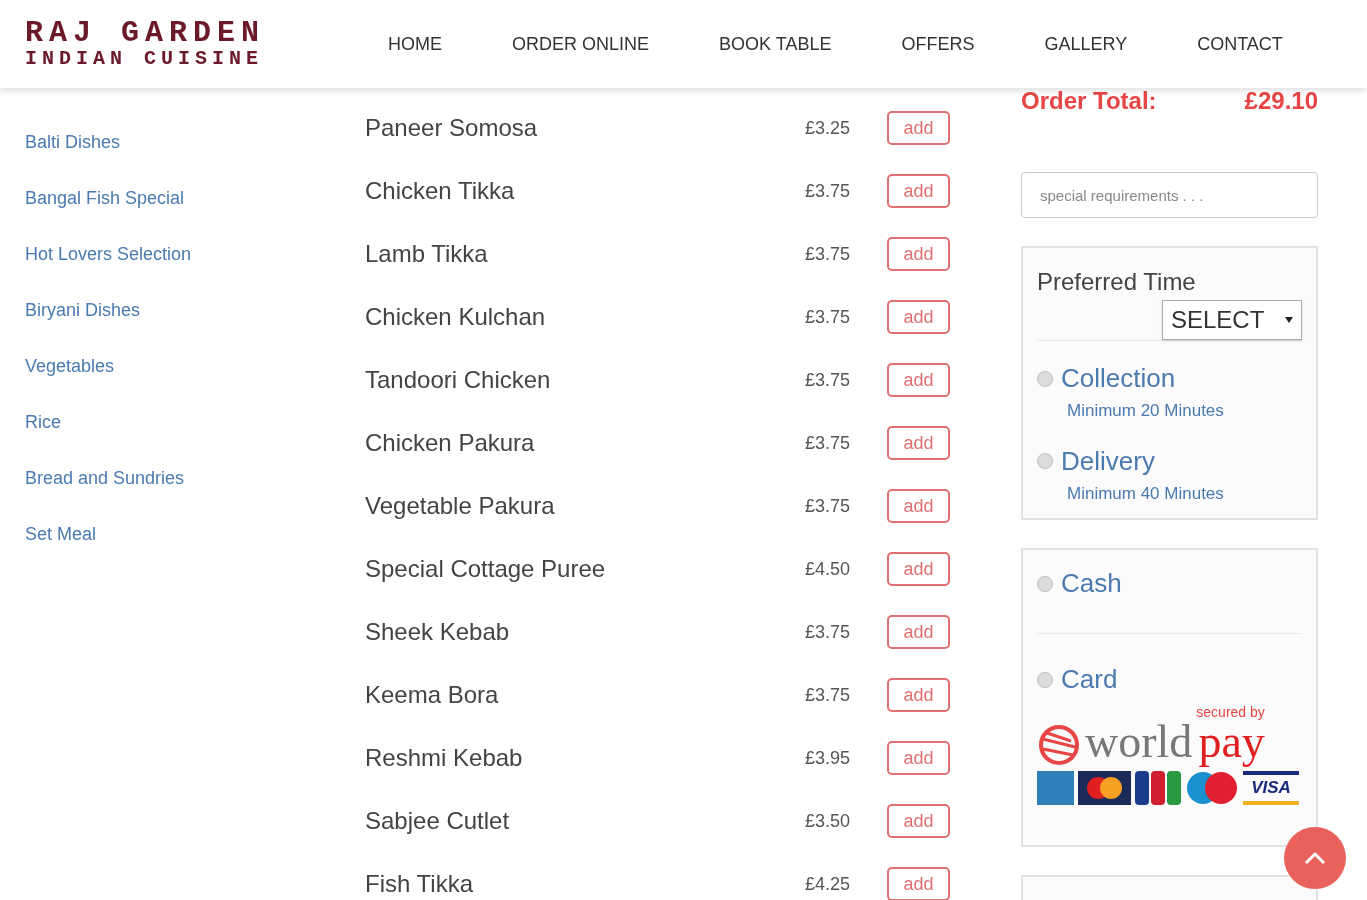 The height and width of the screenshot is (900, 1367). Describe the element at coordinates (182, 142) in the screenshot. I see `category-link: Balti Dishes` at that location.